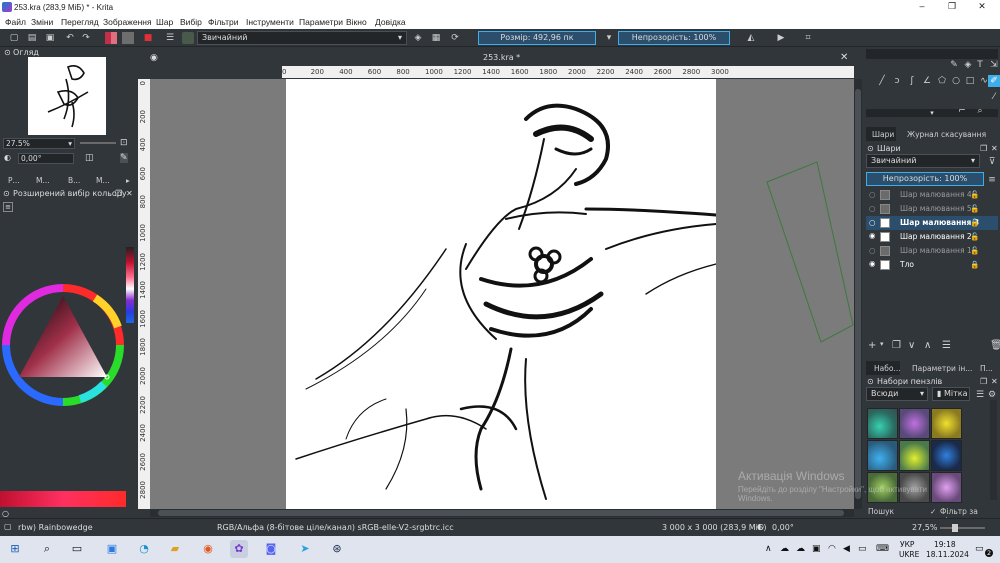 This screenshot has width=1000, height=563. I want to click on pin-icon: ✎, so click(124, 158).